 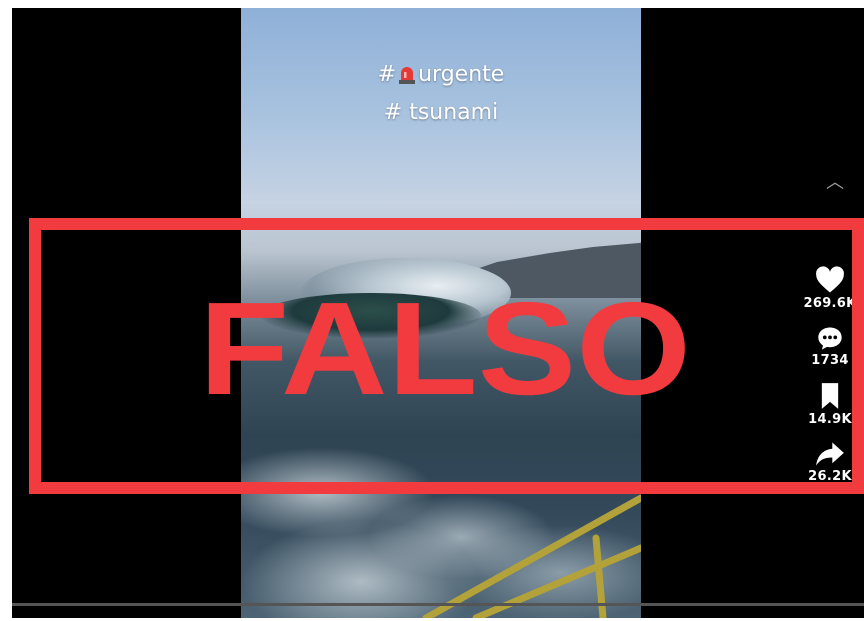 I want to click on video-caption-overlay: # urgente # tsunami, so click(x=441, y=94).